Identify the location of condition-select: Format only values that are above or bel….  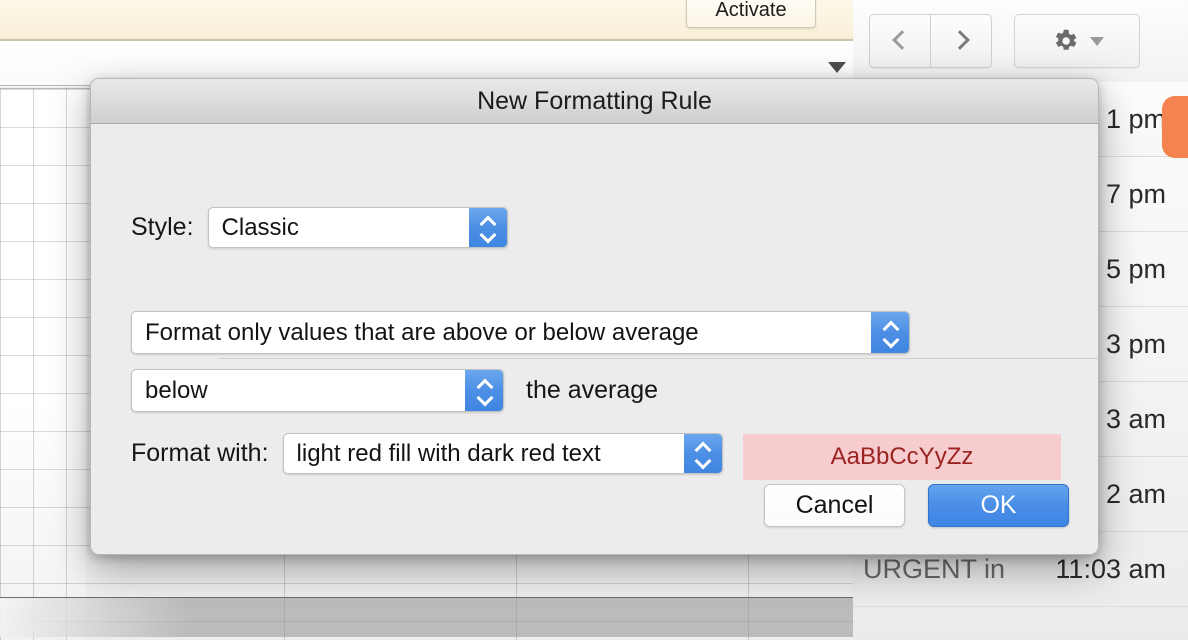
(520, 332).